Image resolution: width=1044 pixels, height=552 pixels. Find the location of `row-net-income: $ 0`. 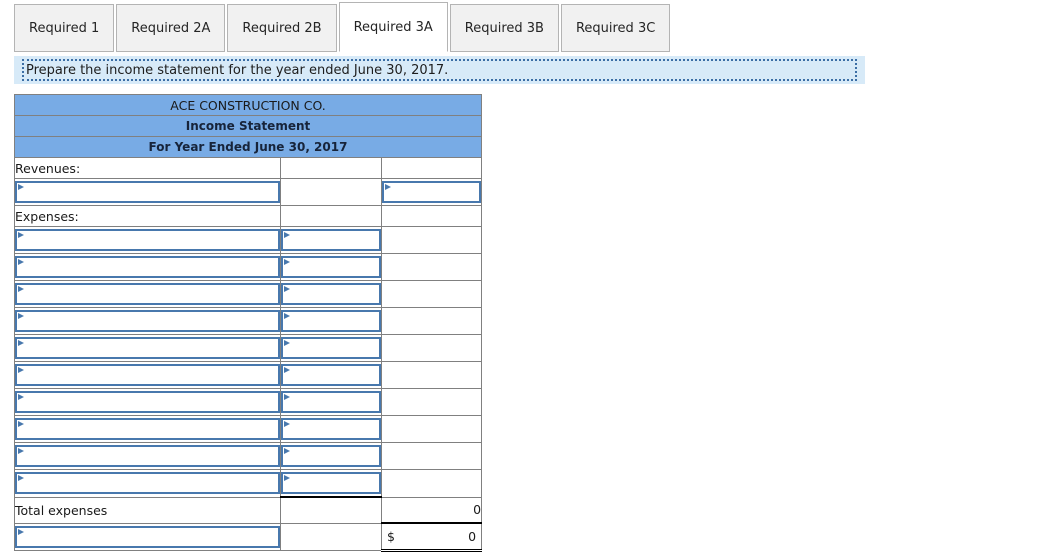

row-net-income: $ 0 is located at coordinates (248, 537).